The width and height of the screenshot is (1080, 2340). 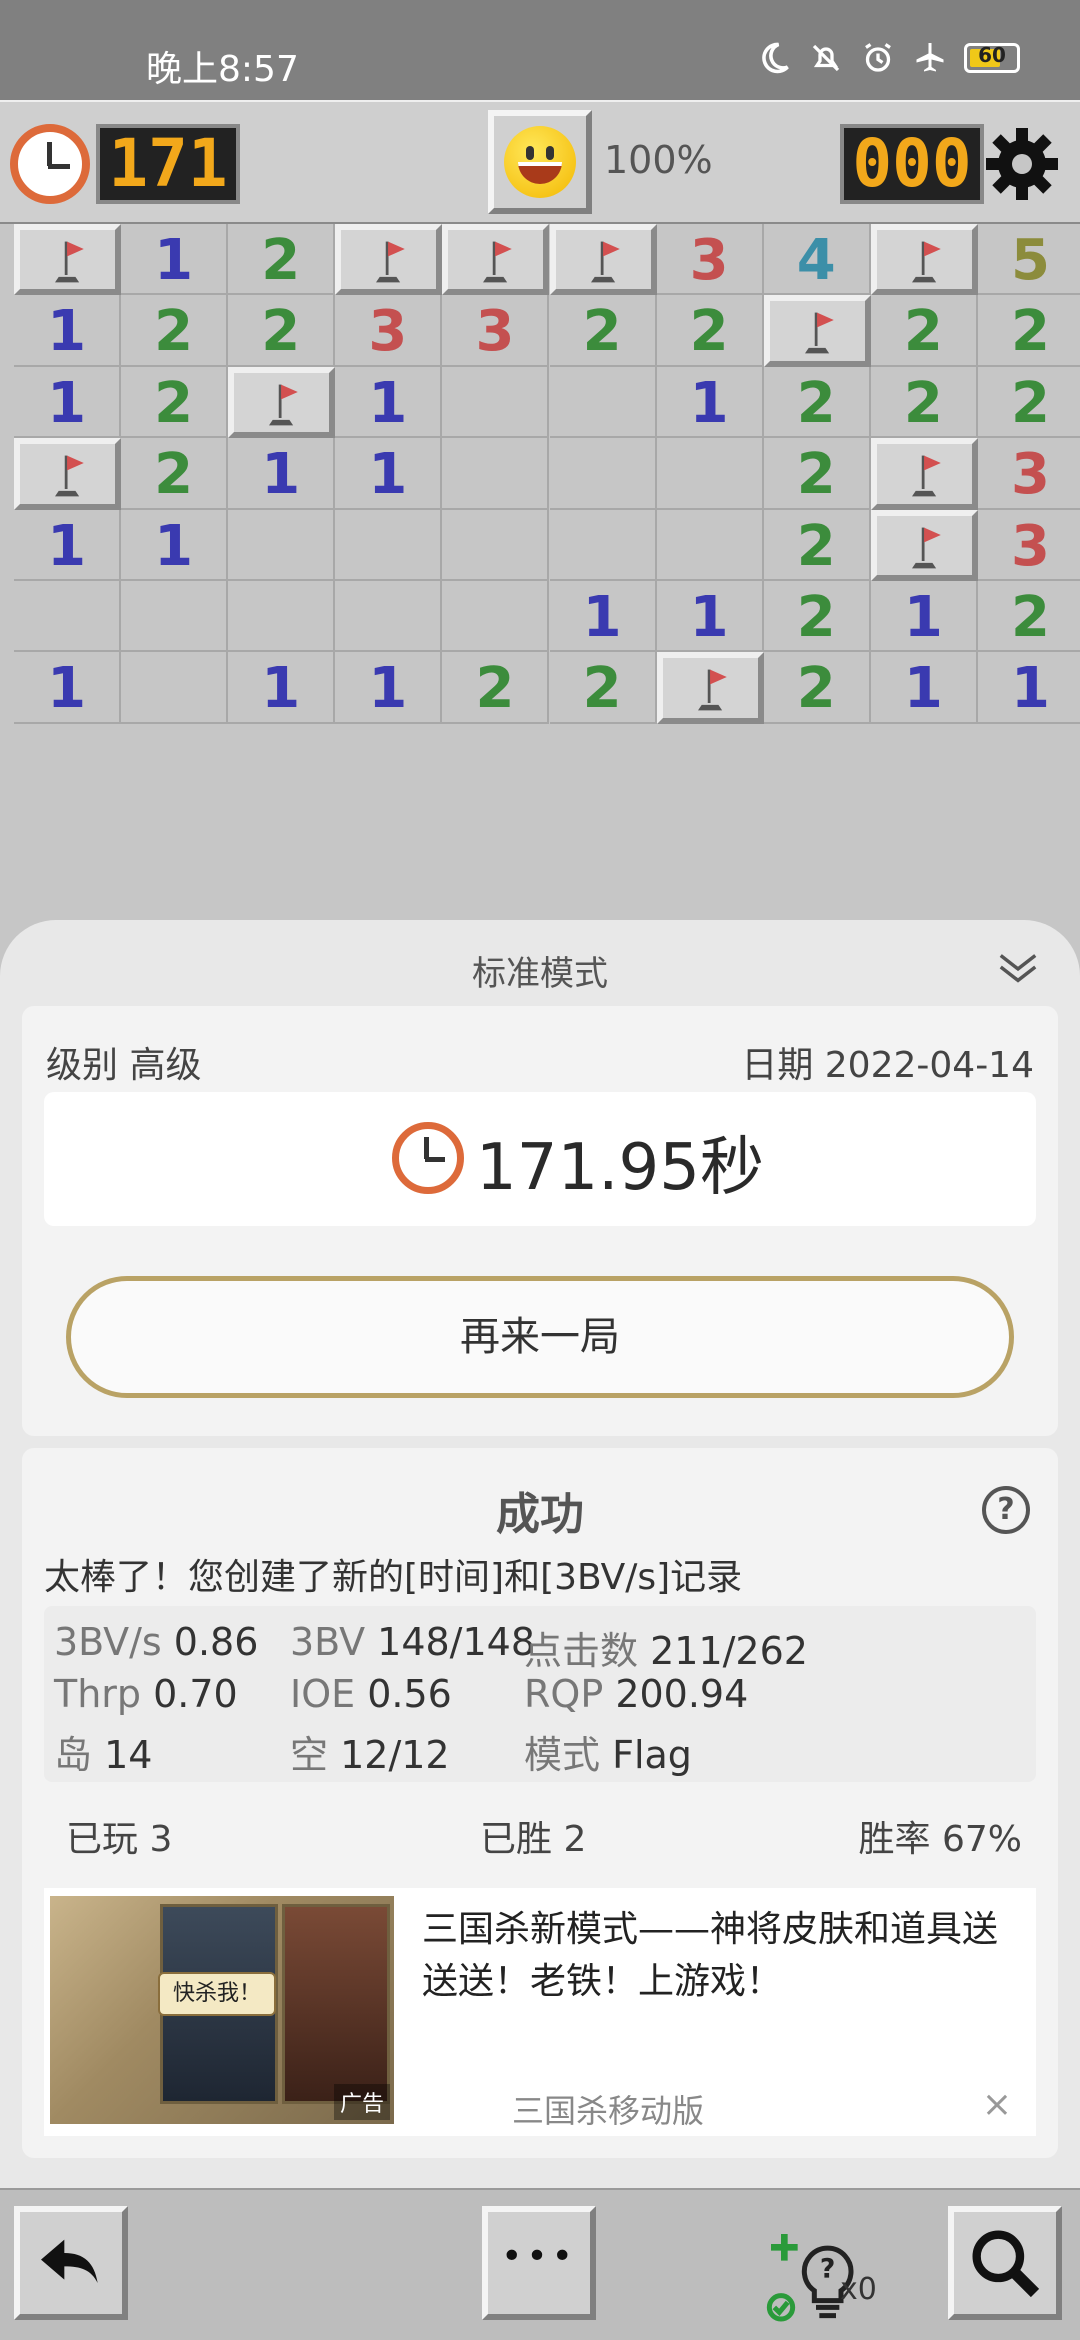 What do you see at coordinates (71, 2263) in the screenshot?
I see `undo-button` at bounding box center [71, 2263].